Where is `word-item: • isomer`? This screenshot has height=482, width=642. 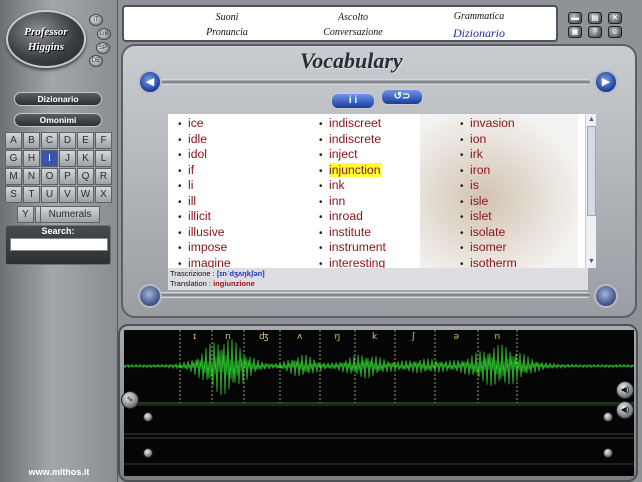 word-item: • isomer is located at coordinates (524, 248).